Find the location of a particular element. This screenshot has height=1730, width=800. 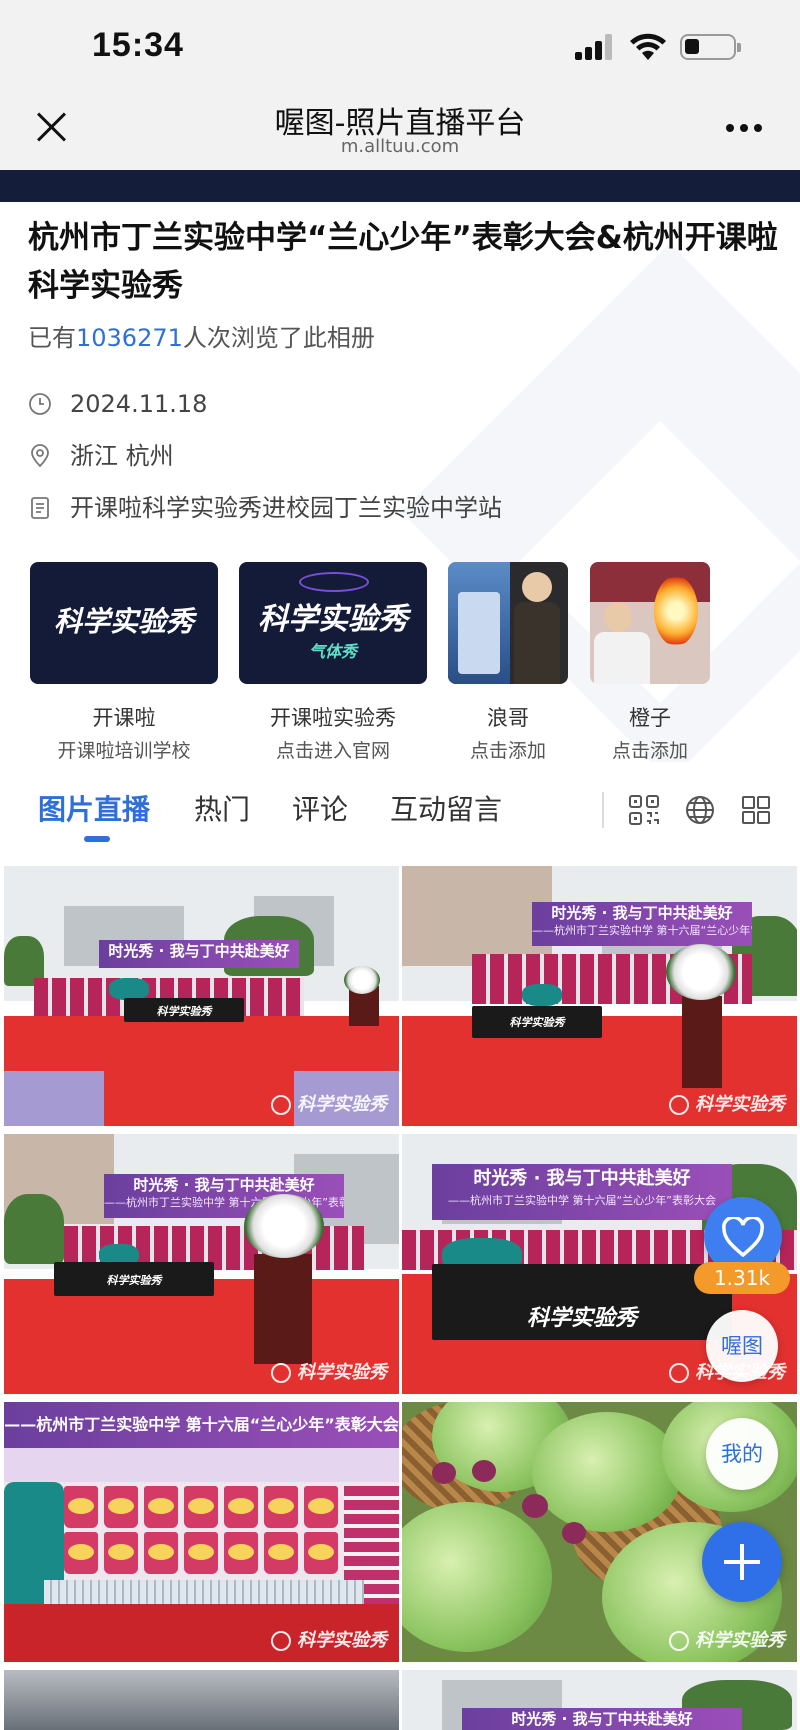

like-count-badge: 1.31k is located at coordinates (742, 1278).